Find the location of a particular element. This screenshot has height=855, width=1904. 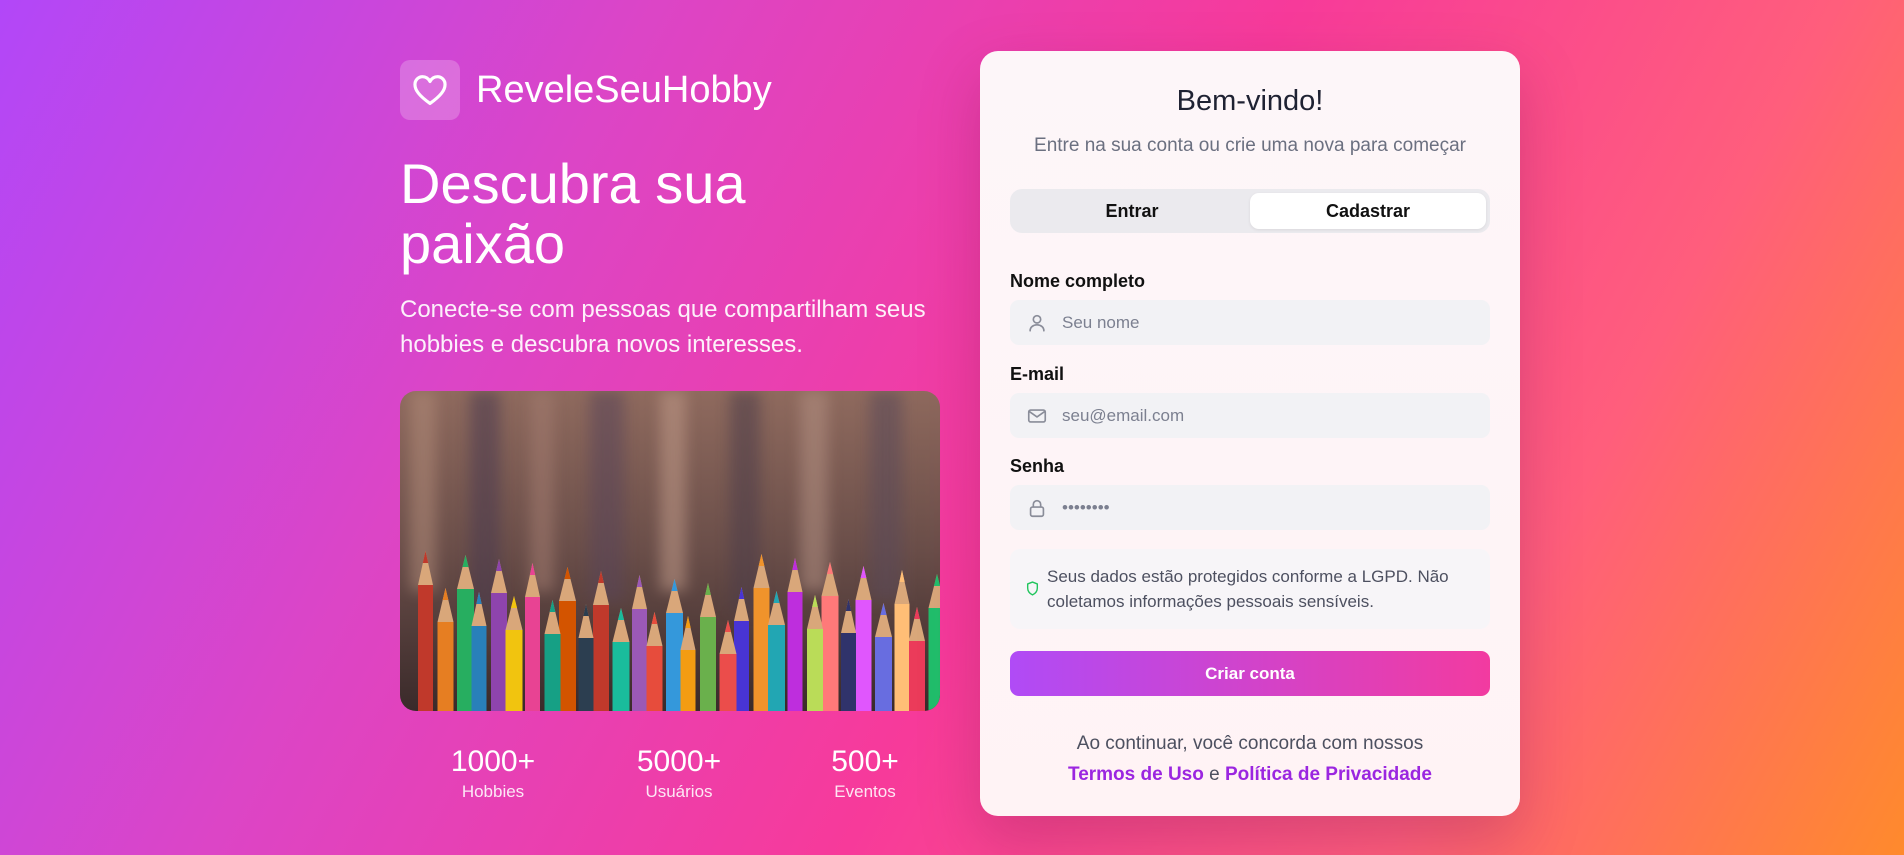

stat-hobbies: 1000+ Hobbies is located at coordinates (493, 773).